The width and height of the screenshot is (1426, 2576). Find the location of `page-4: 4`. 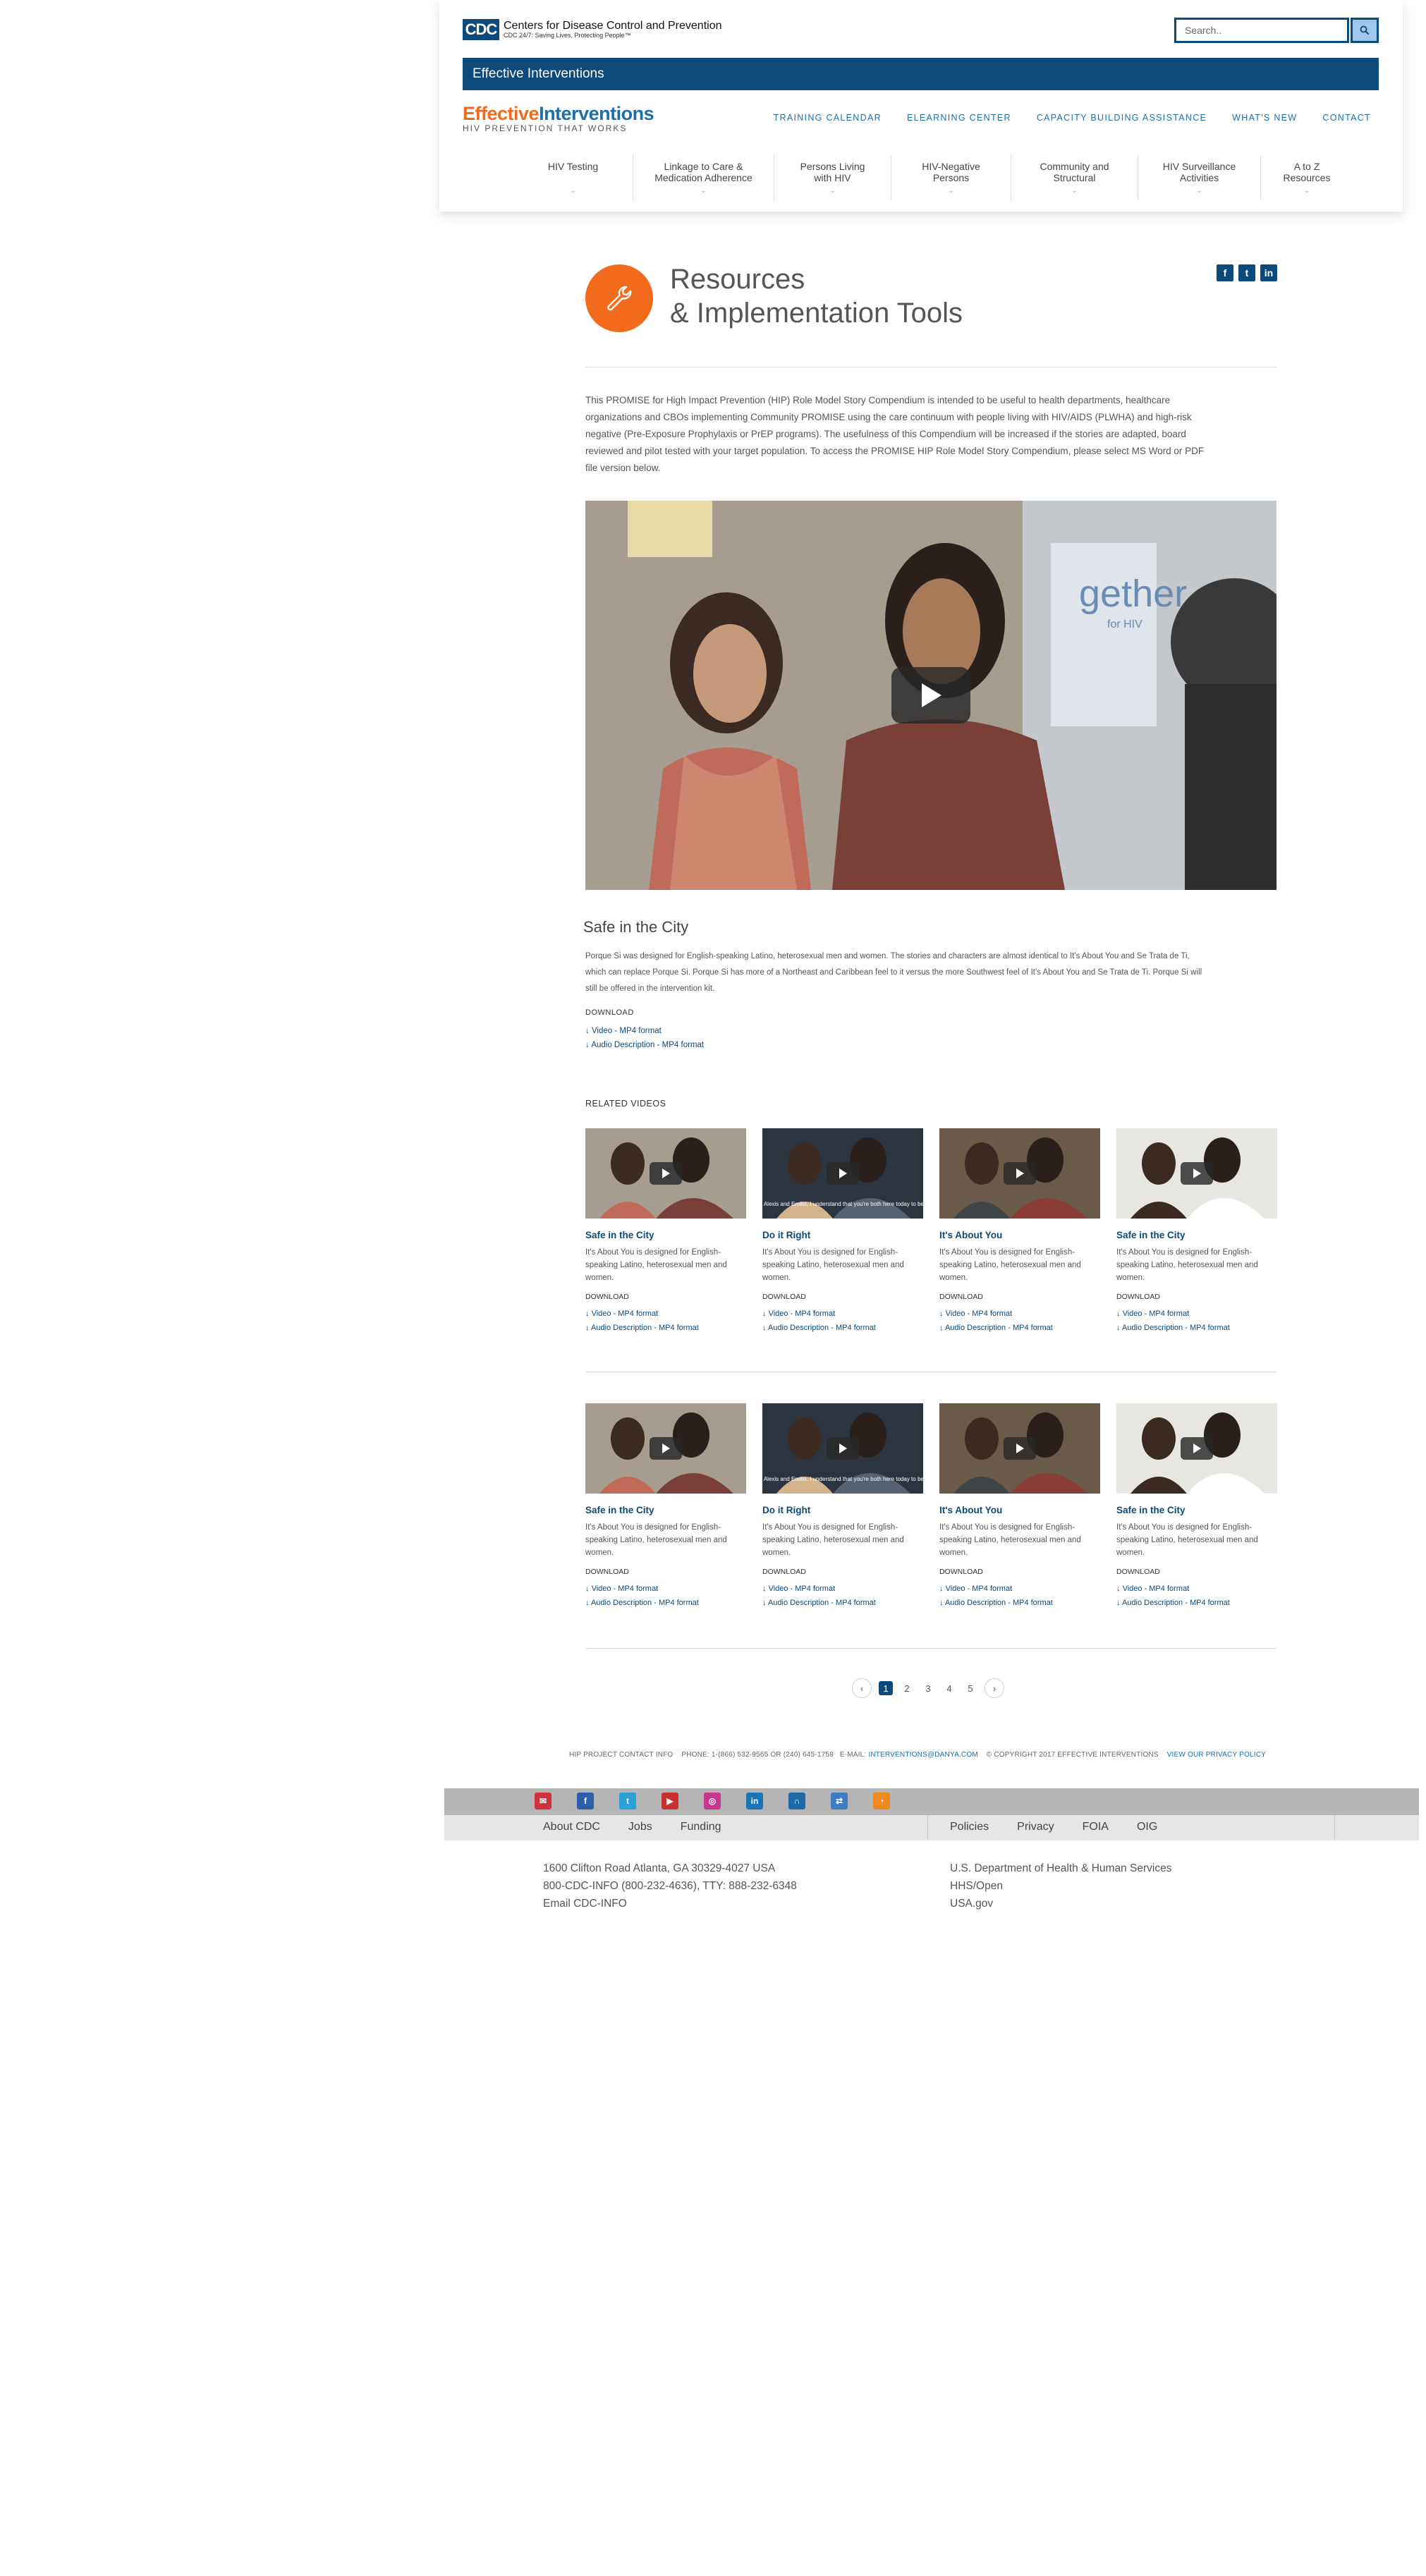

page-4: 4 is located at coordinates (949, 1688).